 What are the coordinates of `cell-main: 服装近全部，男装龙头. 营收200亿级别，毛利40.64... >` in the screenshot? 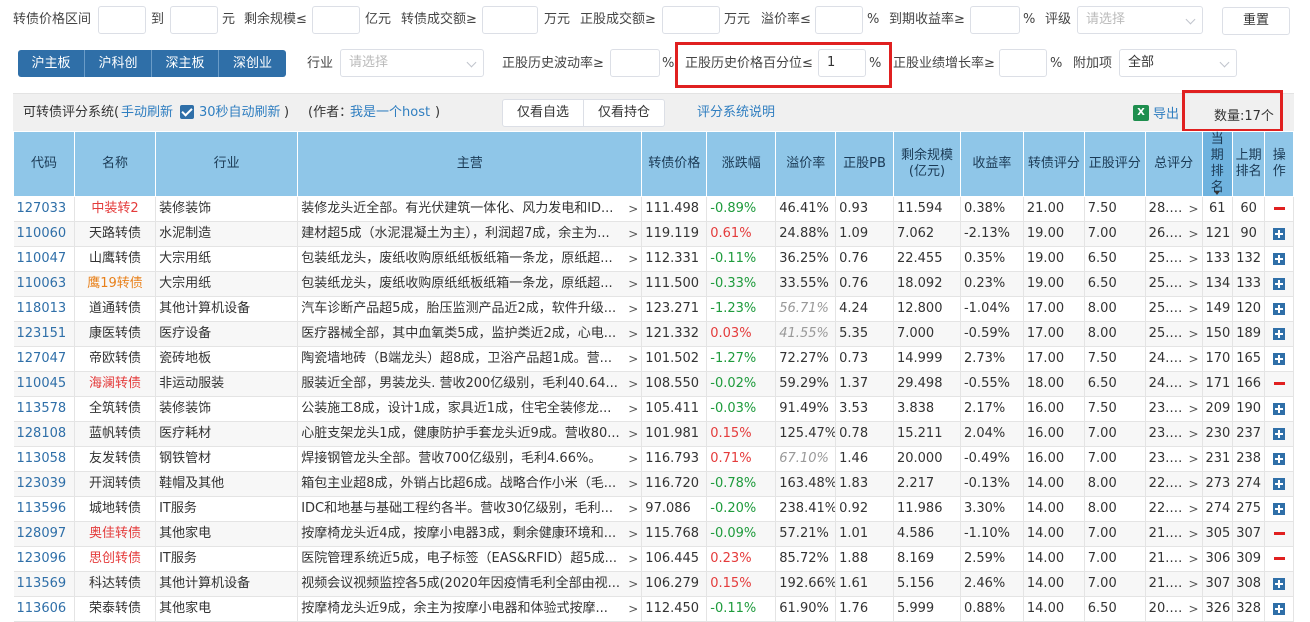 It's located at (470, 384).